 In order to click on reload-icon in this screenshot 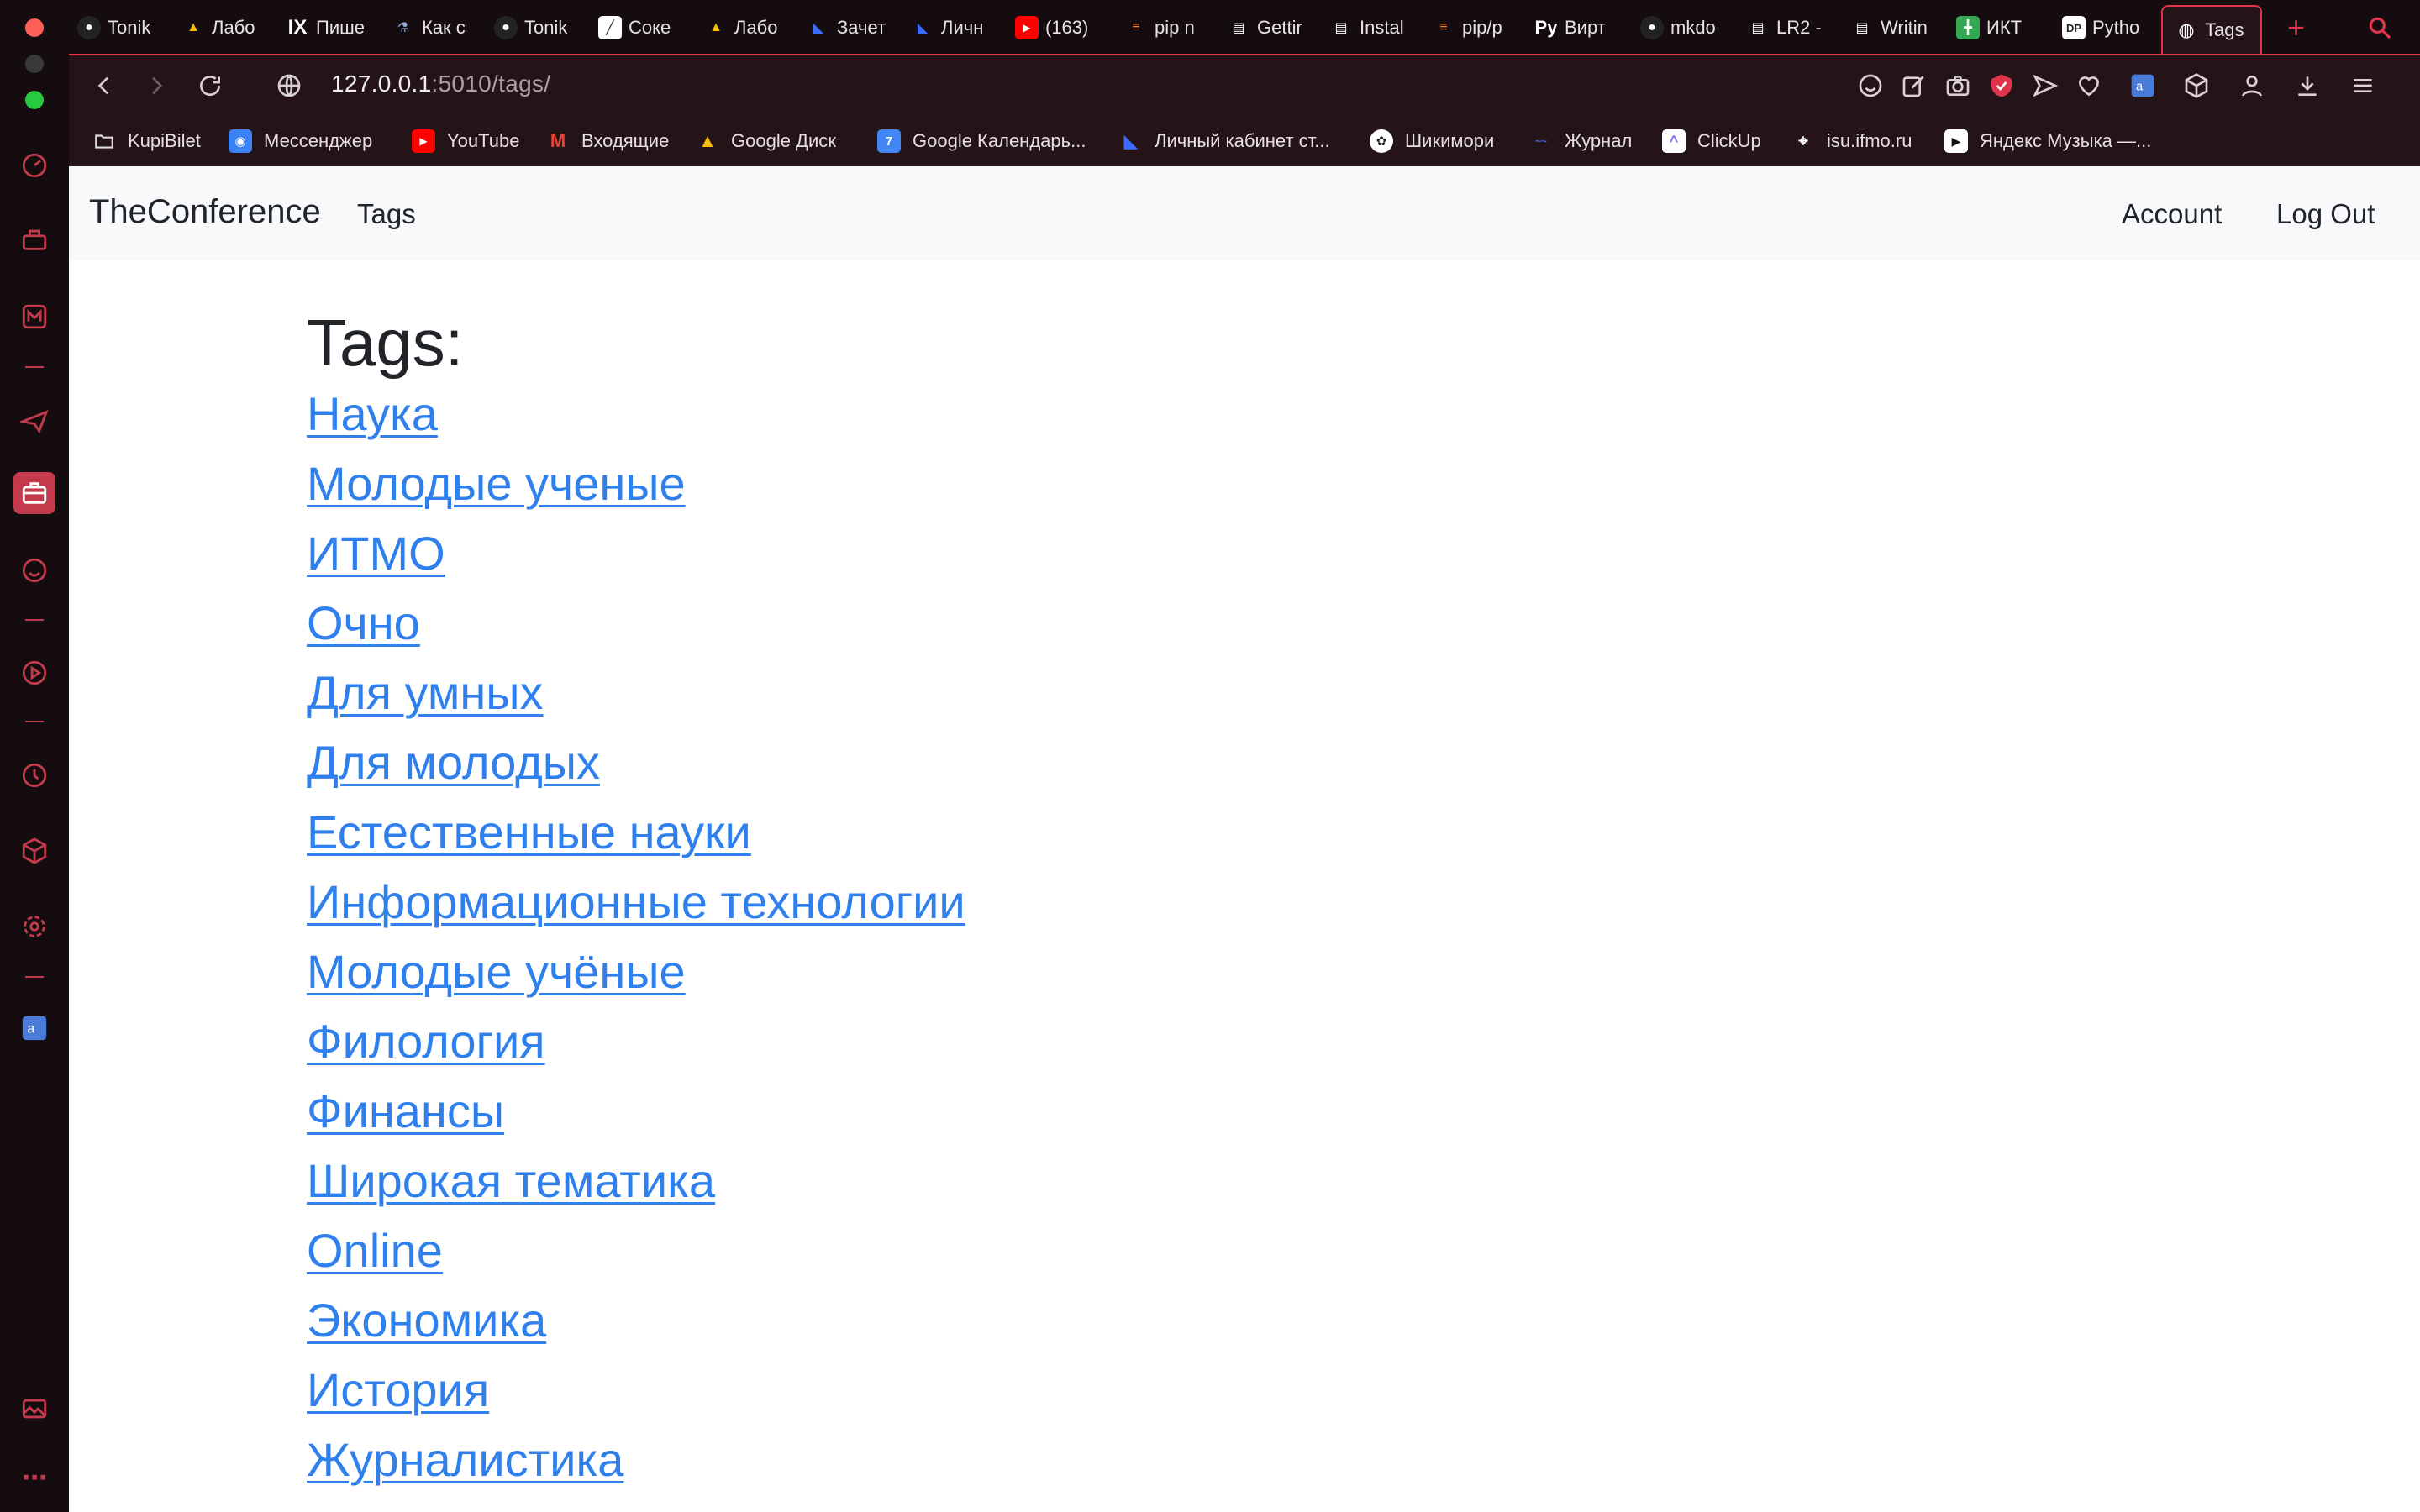, I will do `click(210, 85)`.